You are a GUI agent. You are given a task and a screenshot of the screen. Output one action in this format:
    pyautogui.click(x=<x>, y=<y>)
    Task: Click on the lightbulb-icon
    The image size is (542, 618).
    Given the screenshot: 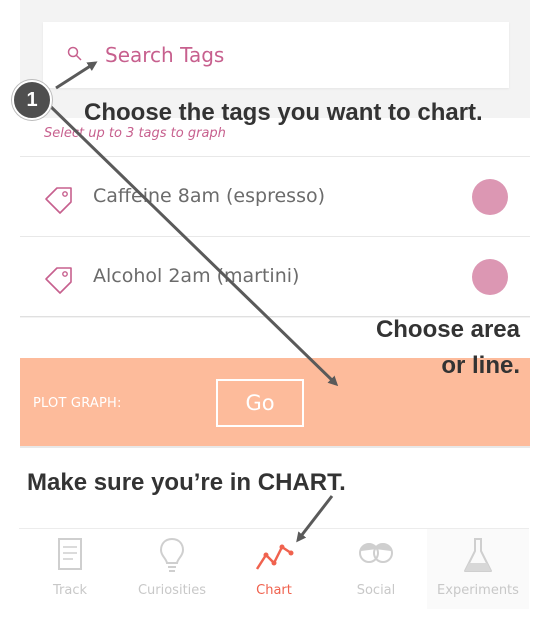 What is the action you would take?
    pyautogui.click(x=172, y=554)
    